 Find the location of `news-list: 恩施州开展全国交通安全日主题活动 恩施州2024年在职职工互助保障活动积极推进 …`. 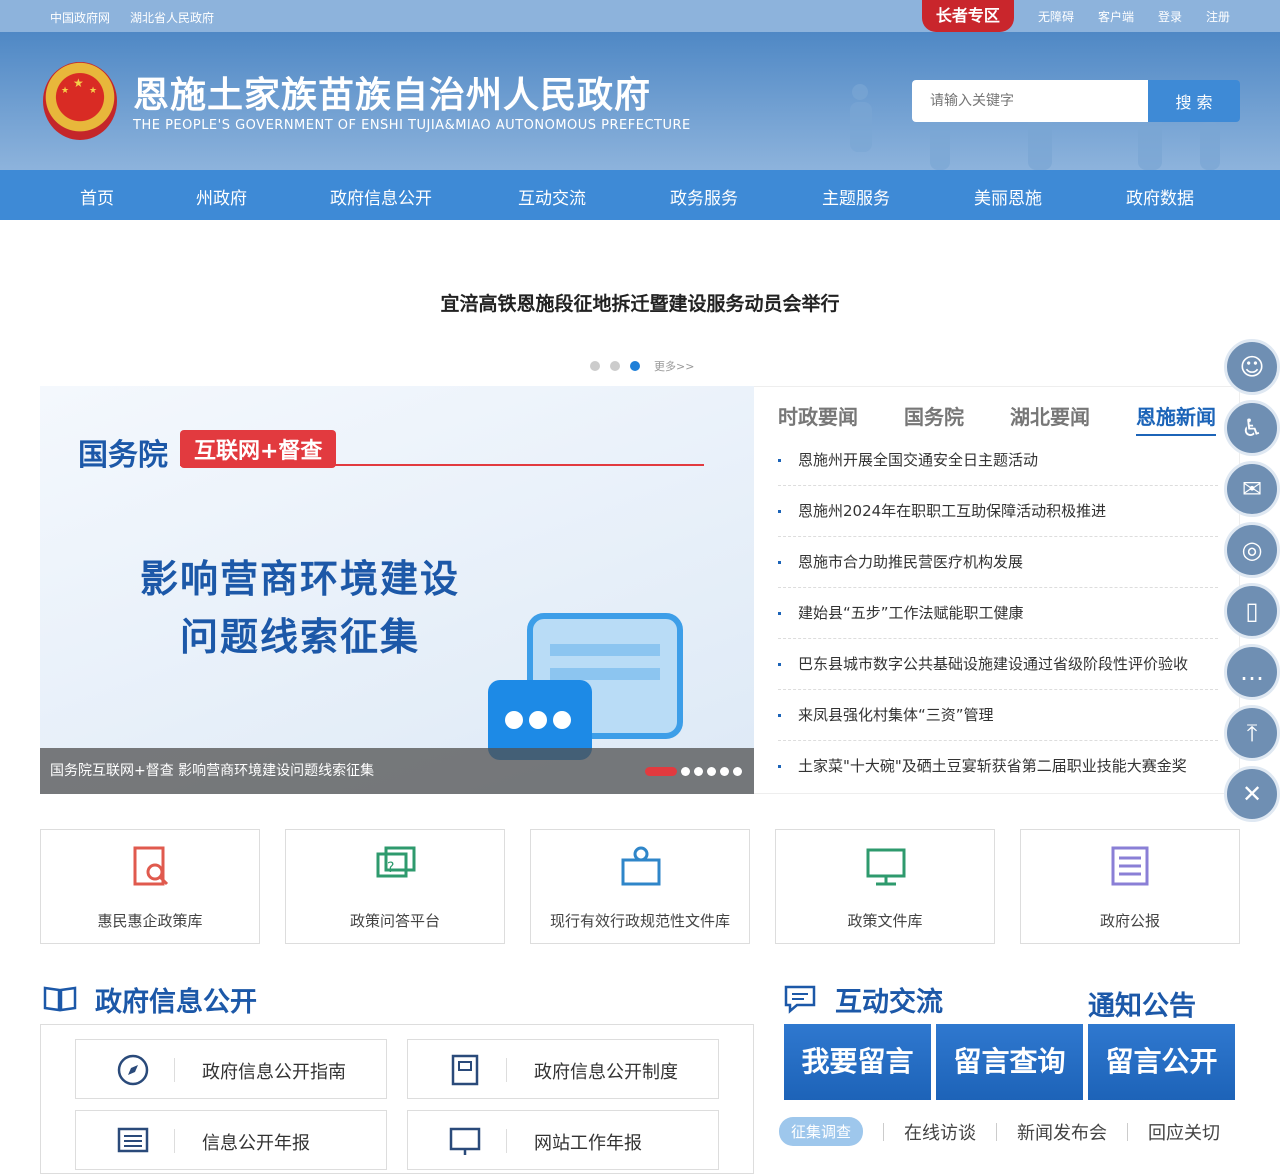

news-list: 恩施州开展全国交通安全日主题活动 恩施州2024年在职职工互助保障活动积极推进 … is located at coordinates (998, 613).